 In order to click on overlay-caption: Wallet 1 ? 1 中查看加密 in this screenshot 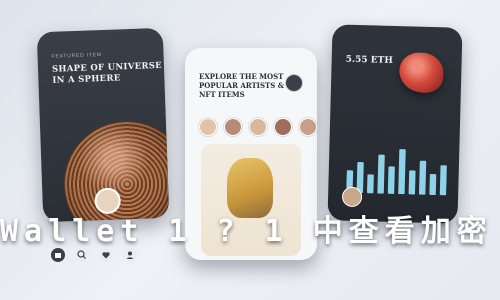, I will do `click(246, 231)`.